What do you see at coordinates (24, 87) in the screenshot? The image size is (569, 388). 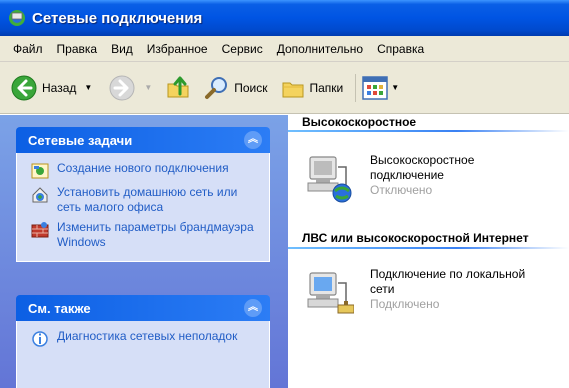 I see `back-arrow-icon` at bounding box center [24, 87].